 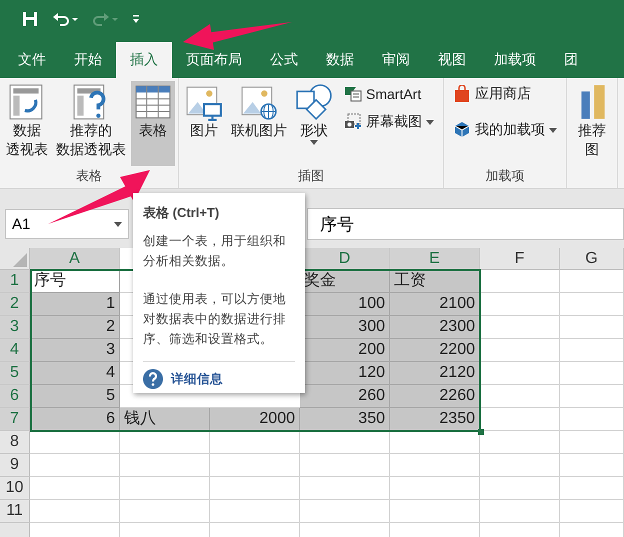 What do you see at coordinates (91, 123) in the screenshot?
I see `ribbon-button: 推荐的 数据透视表` at bounding box center [91, 123].